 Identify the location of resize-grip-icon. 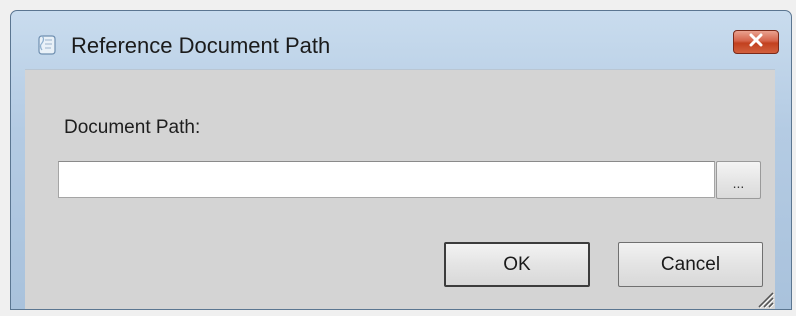
(764, 298).